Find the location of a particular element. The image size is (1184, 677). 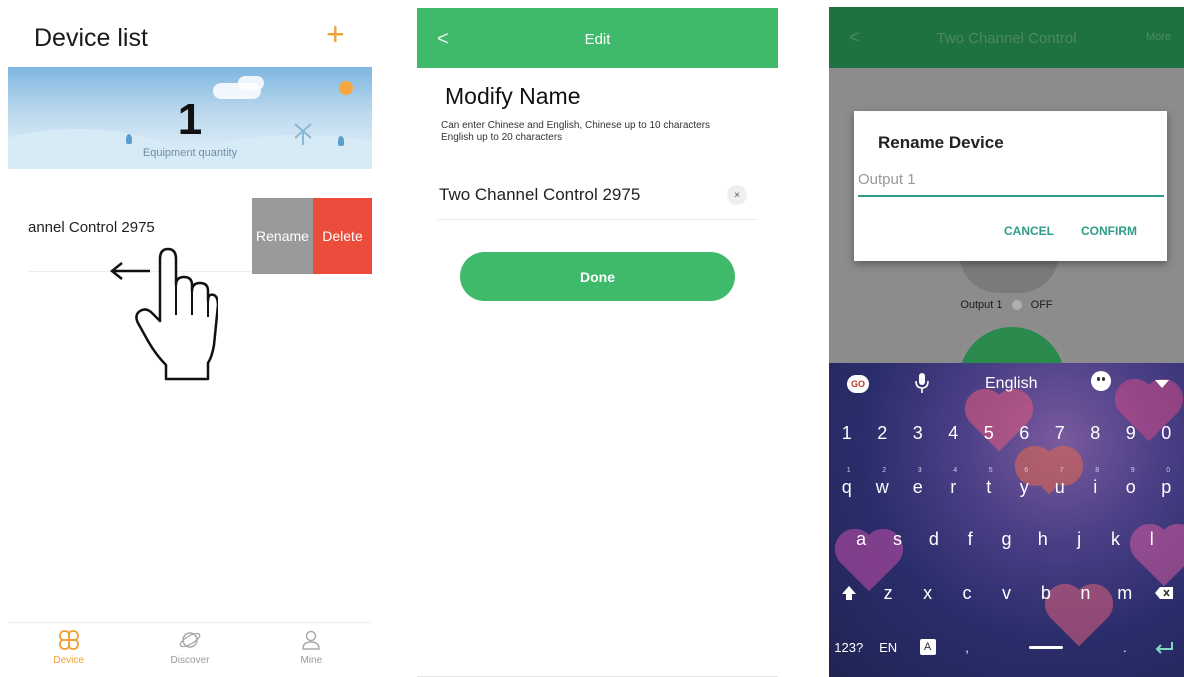

letter-key: h is located at coordinates (1043, 539).